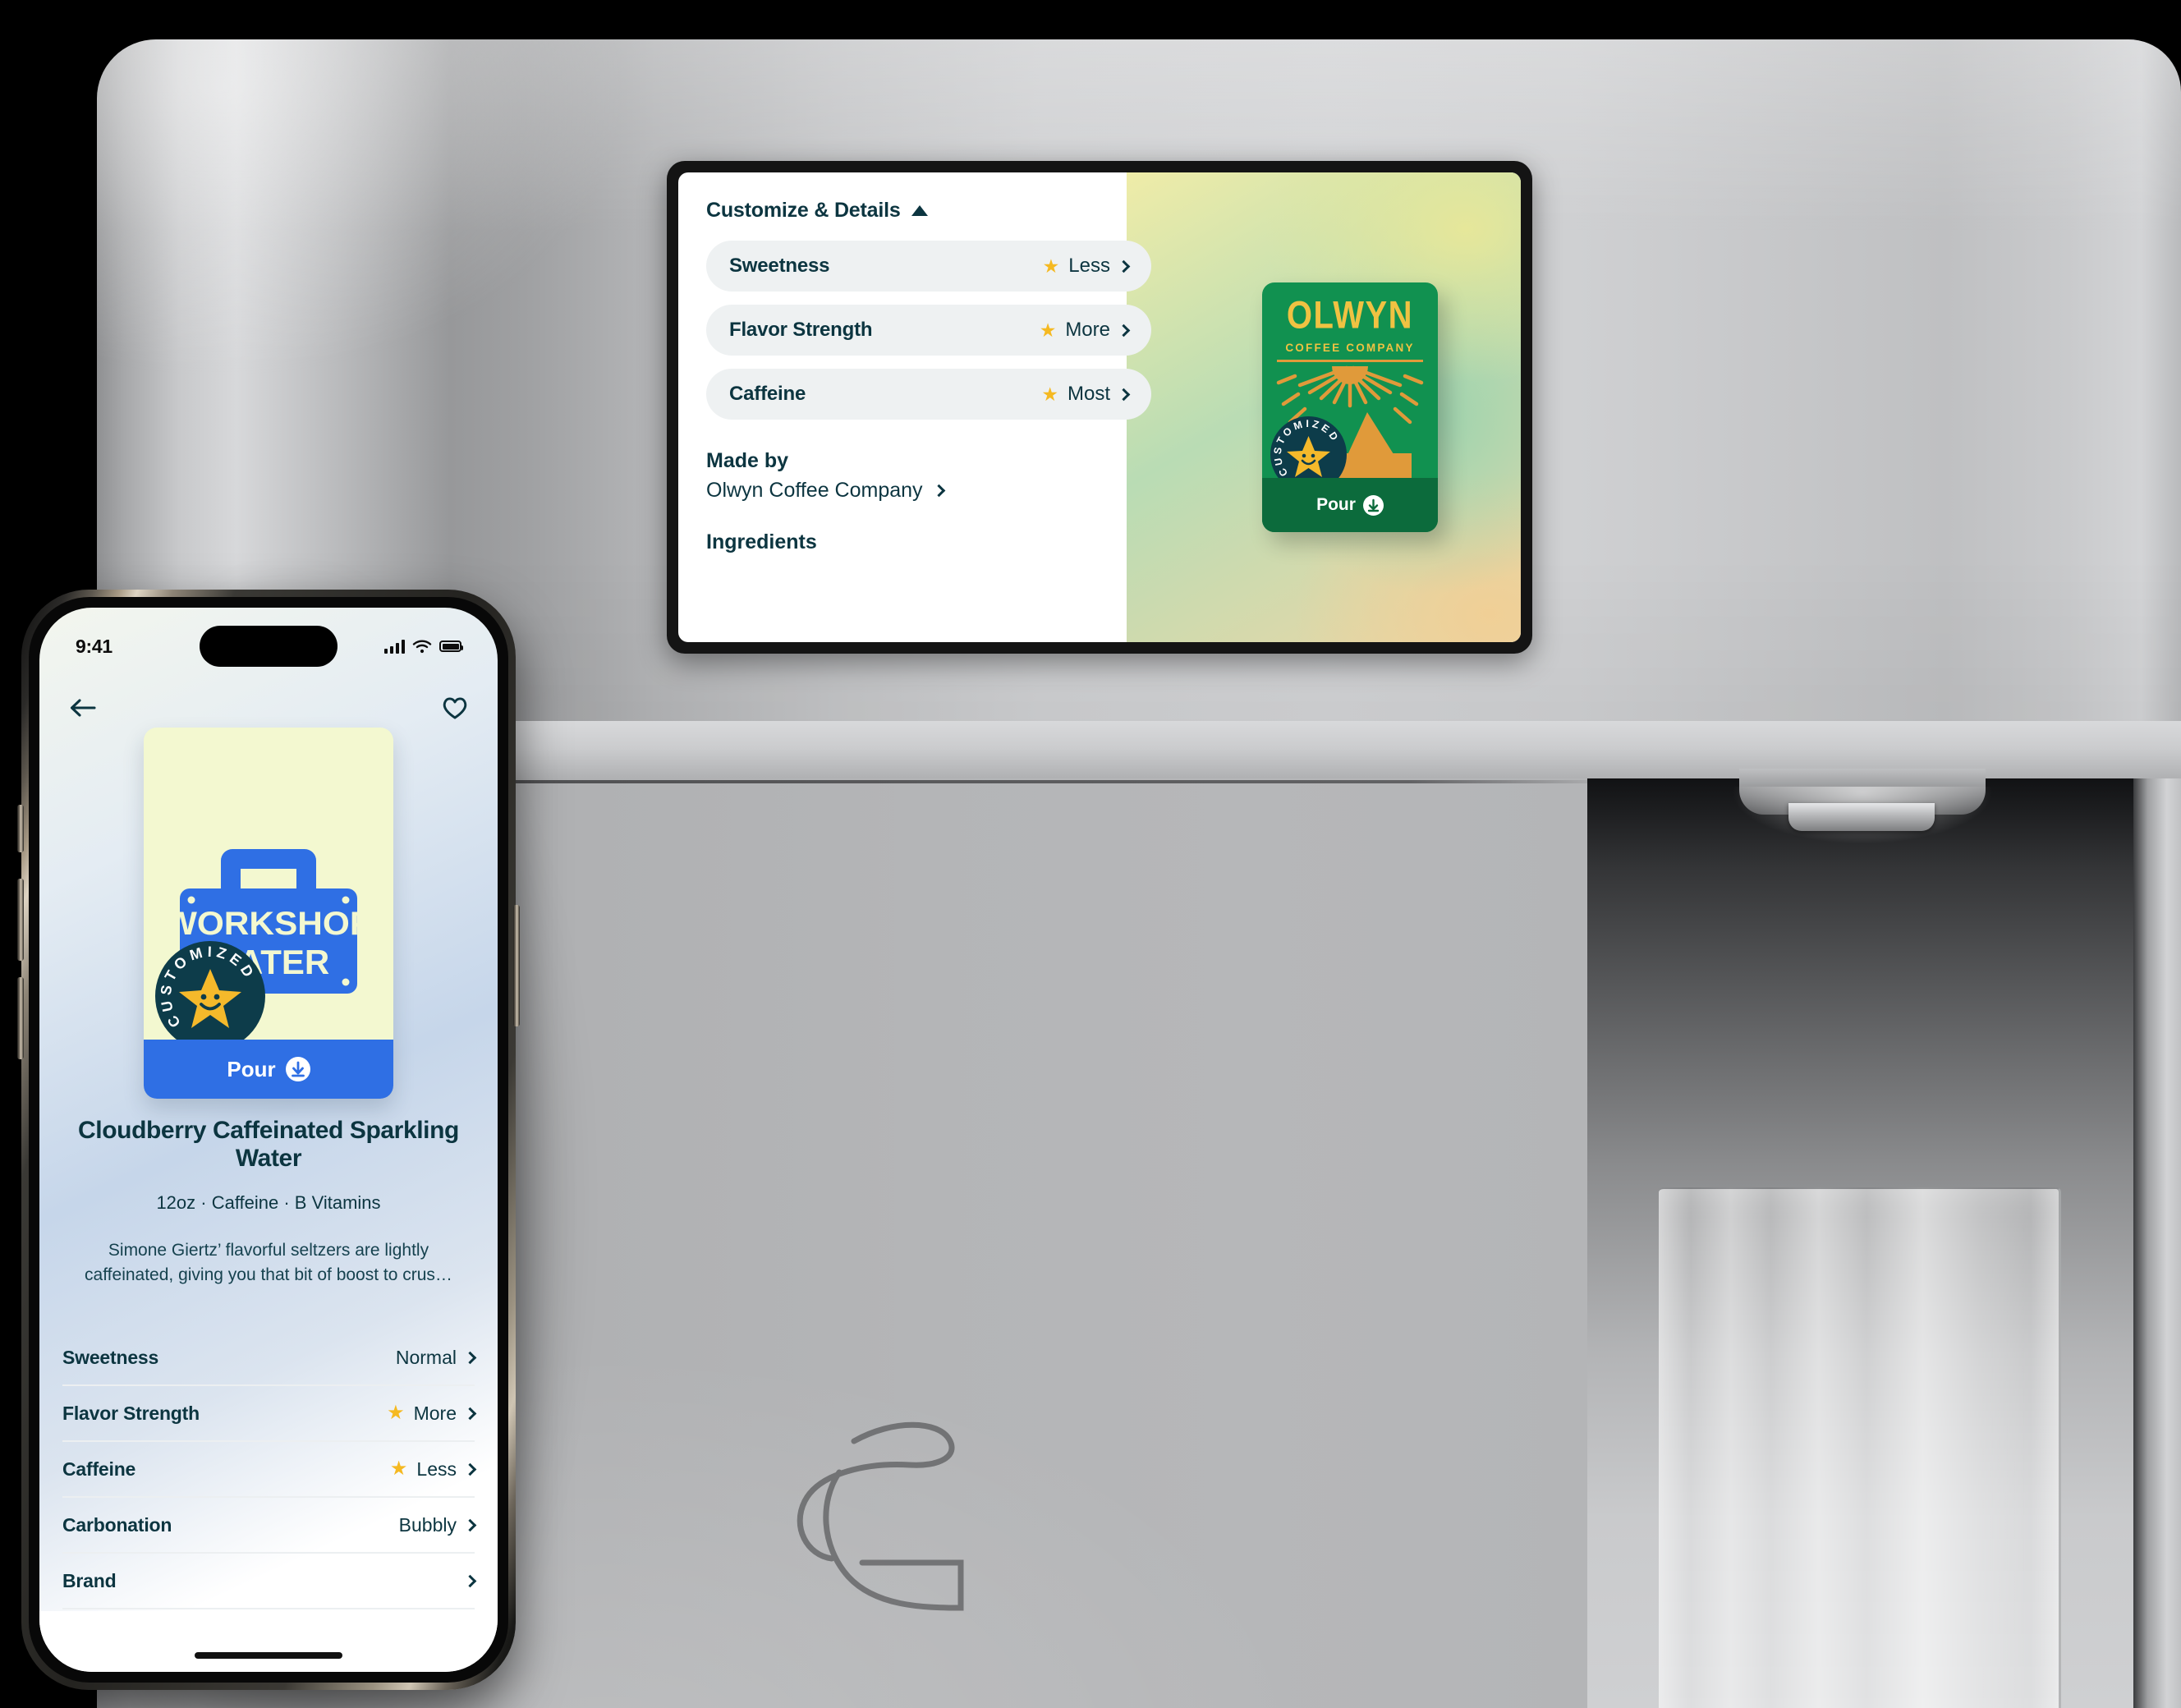  What do you see at coordinates (427, 1524) in the screenshot?
I see `attribute-value: Bubbly` at bounding box center [427, 1524].